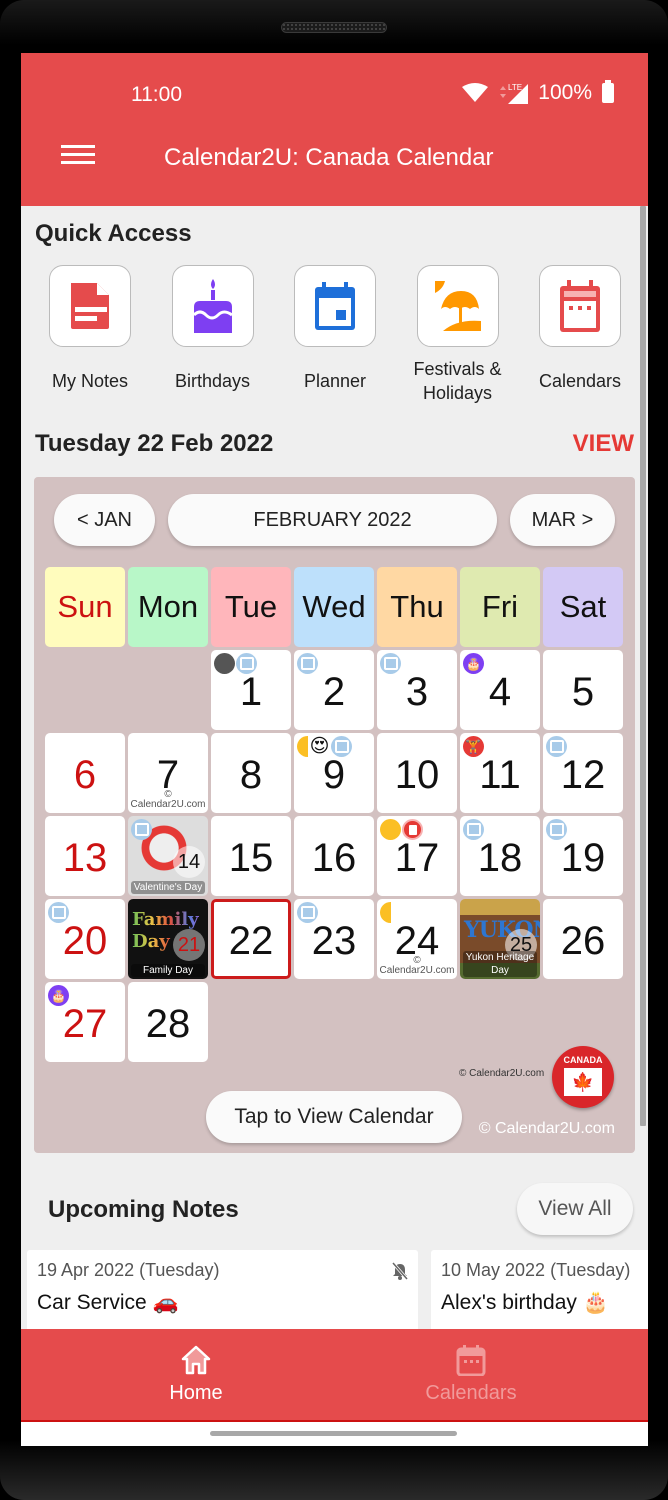 This screenshot has height=1500, width=668. I want to click on day-number: 20, so click(85, 940).